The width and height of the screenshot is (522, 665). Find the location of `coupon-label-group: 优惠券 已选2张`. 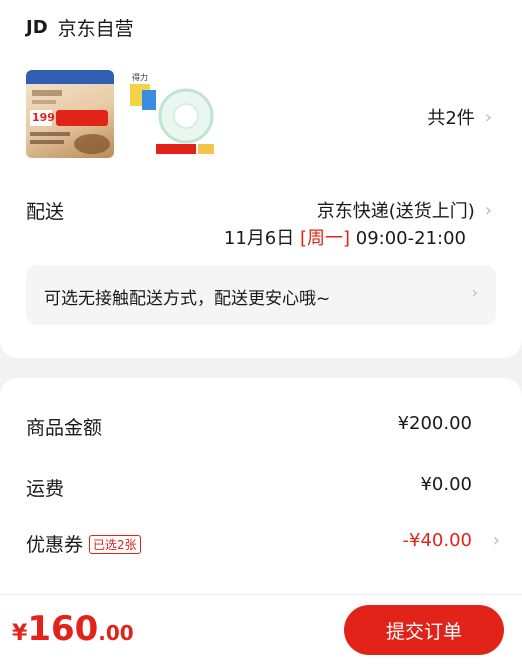

coupon-label-group: 优惠券 已选2张 is located at coordinates (83, 543).